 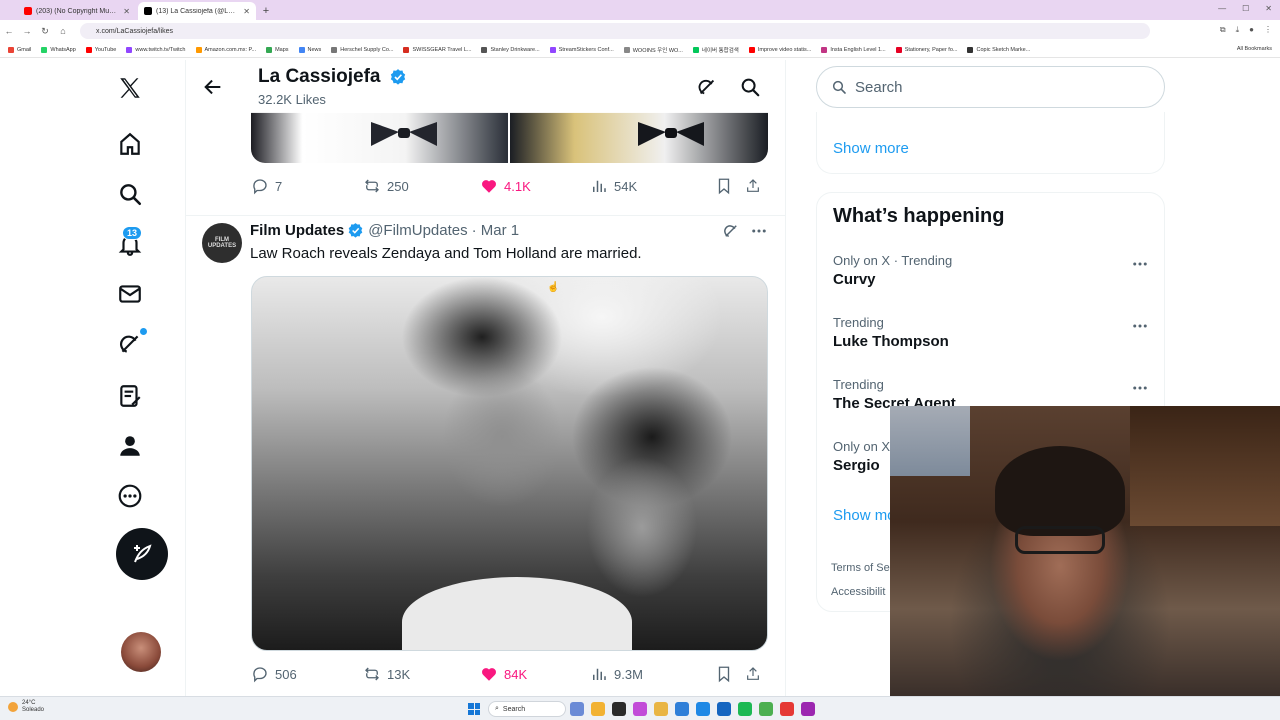 What do you see at coordinates (277, 49) in the screenshot?
I see `bookmark-item: Maps` at bounding box center [277, 49].